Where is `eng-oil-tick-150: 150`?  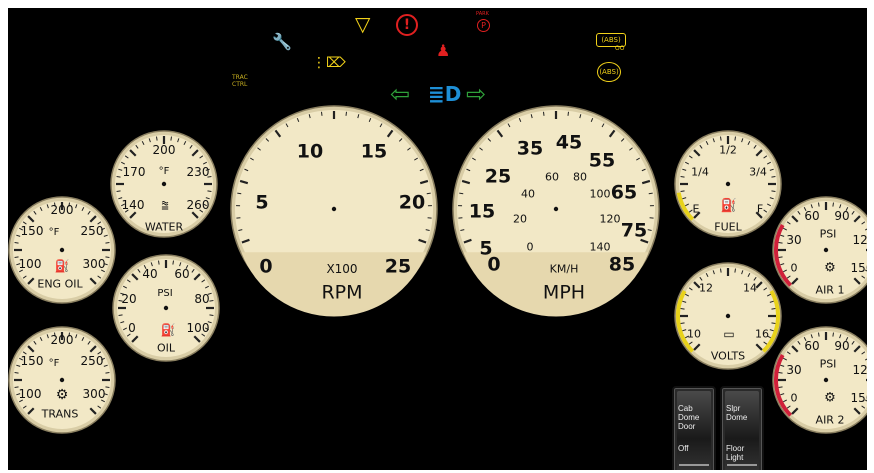
eng-oil-tick-150: 150 is located at coordinates (32, 231).